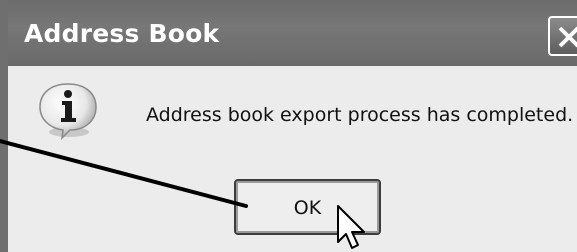  Describe the element at coordinates (124, 173) in the screenshot. I see `callout-line` at that location.